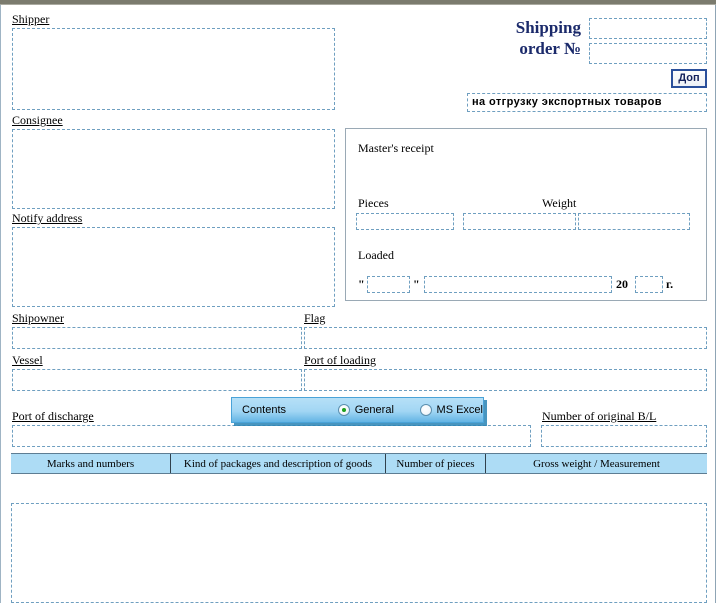 This screenshot has width=716, height=603. What do you see at coordinates (343, 410) in the screenshot?
I see `radio-general-icon` at bounding box center [343, 410].